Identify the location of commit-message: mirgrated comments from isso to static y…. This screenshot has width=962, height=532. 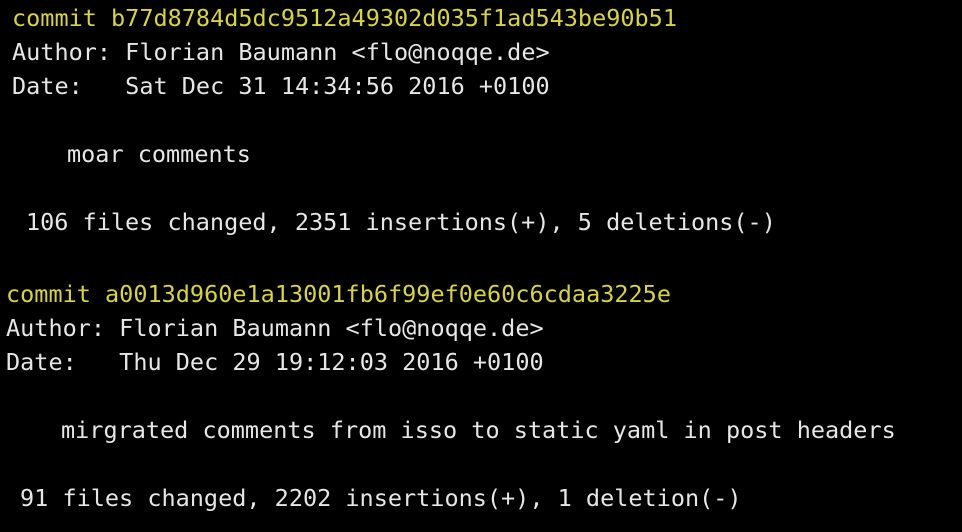
(478, 430).